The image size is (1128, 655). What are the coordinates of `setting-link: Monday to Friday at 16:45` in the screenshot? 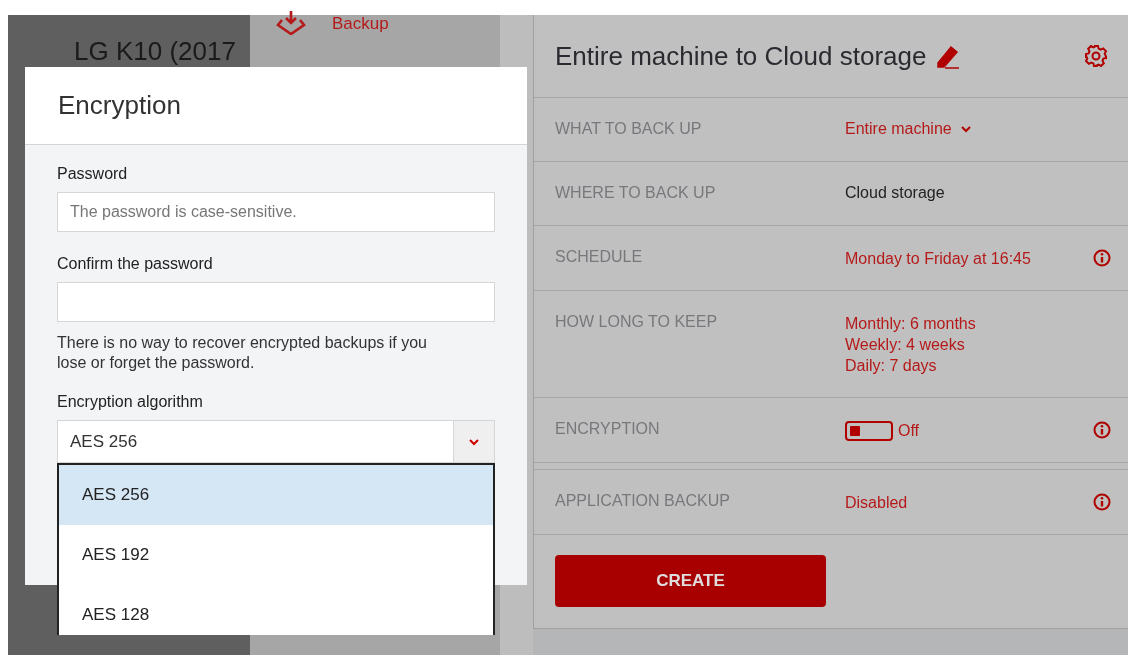 It's located at (969, 258).